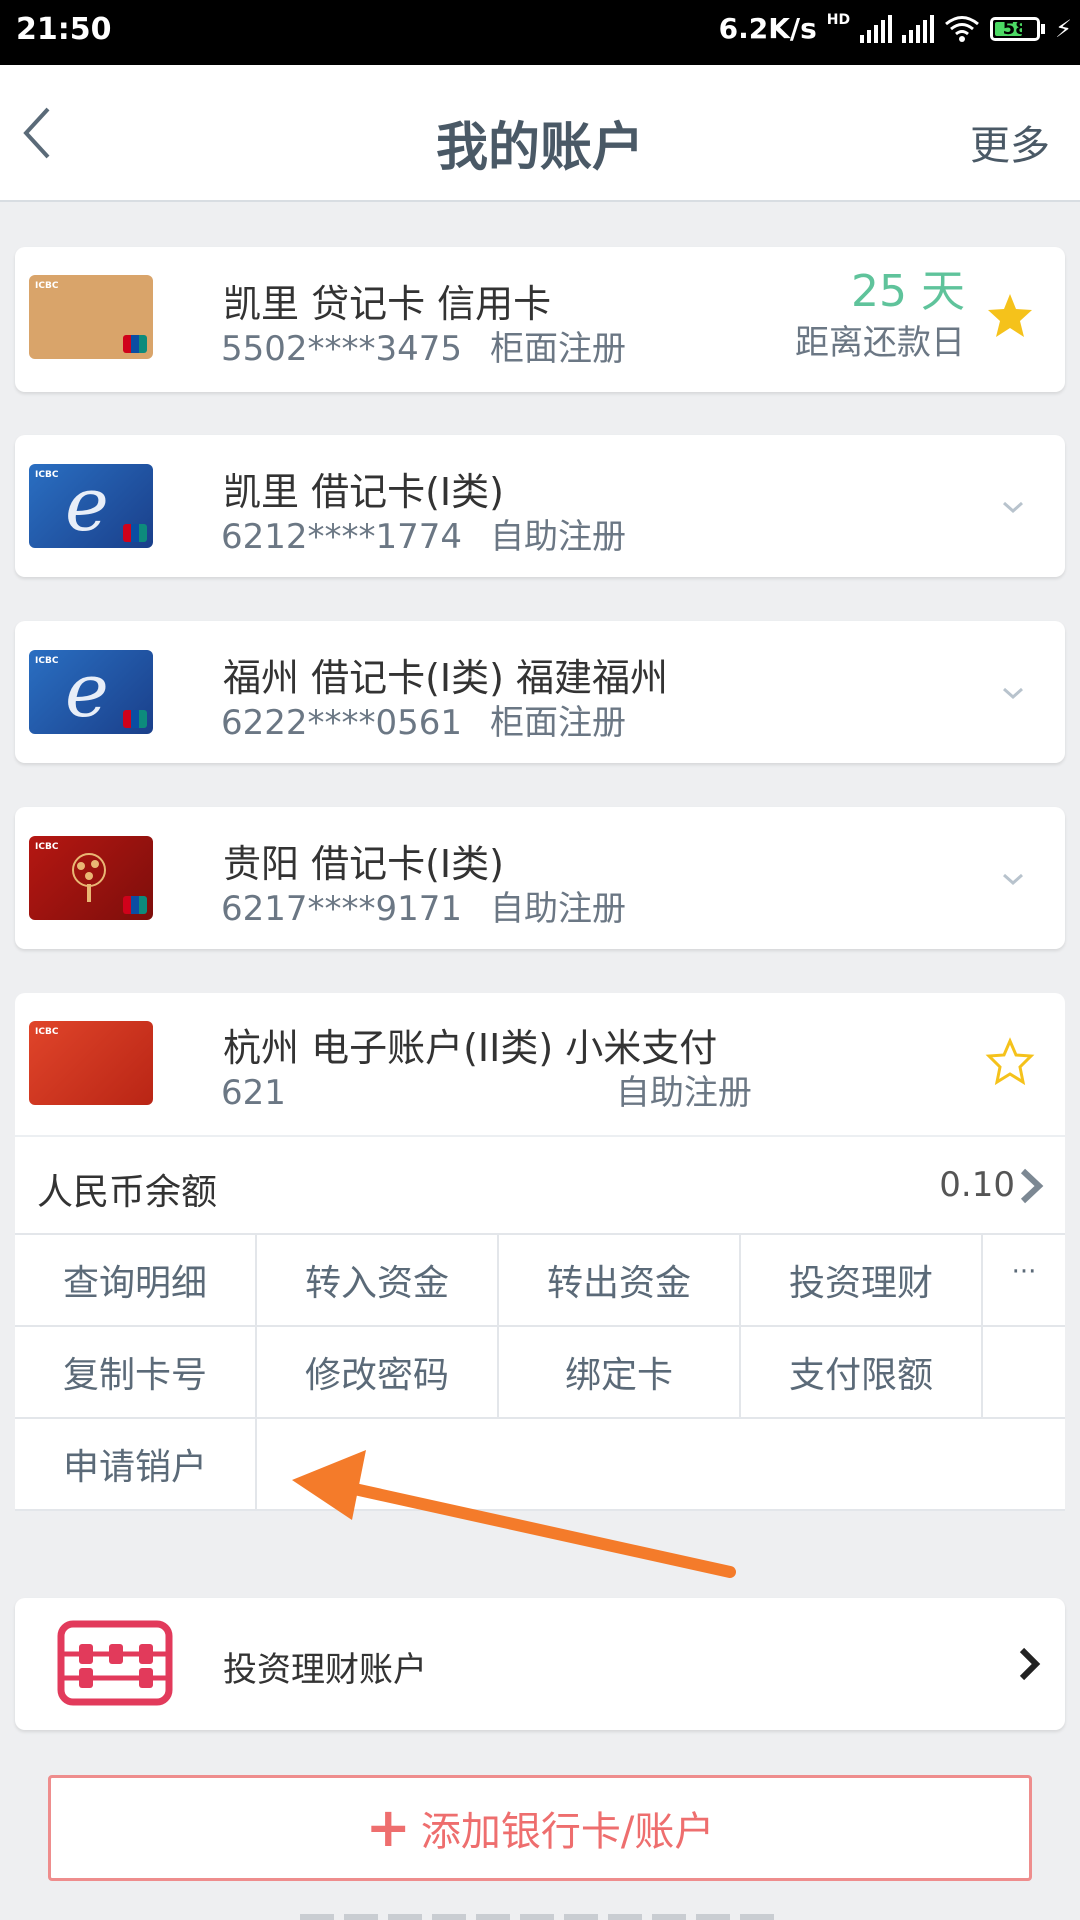 The height and width of the screenshot is (1920, 1080). Describe the element at coordinates (378, 1373) in the screenshot. I see `action-change-password: 修改密码` at that location.